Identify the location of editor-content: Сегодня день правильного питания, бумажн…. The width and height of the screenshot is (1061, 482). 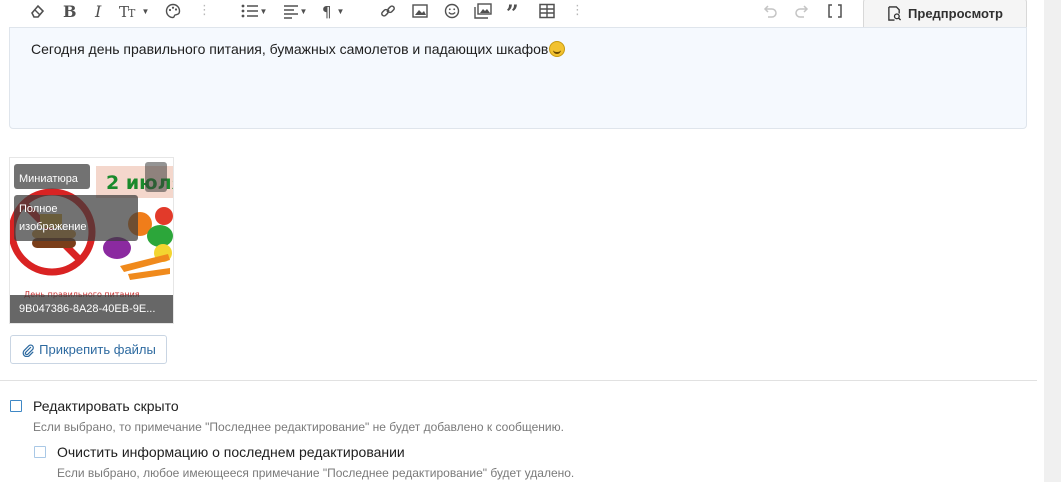
(298, 49).